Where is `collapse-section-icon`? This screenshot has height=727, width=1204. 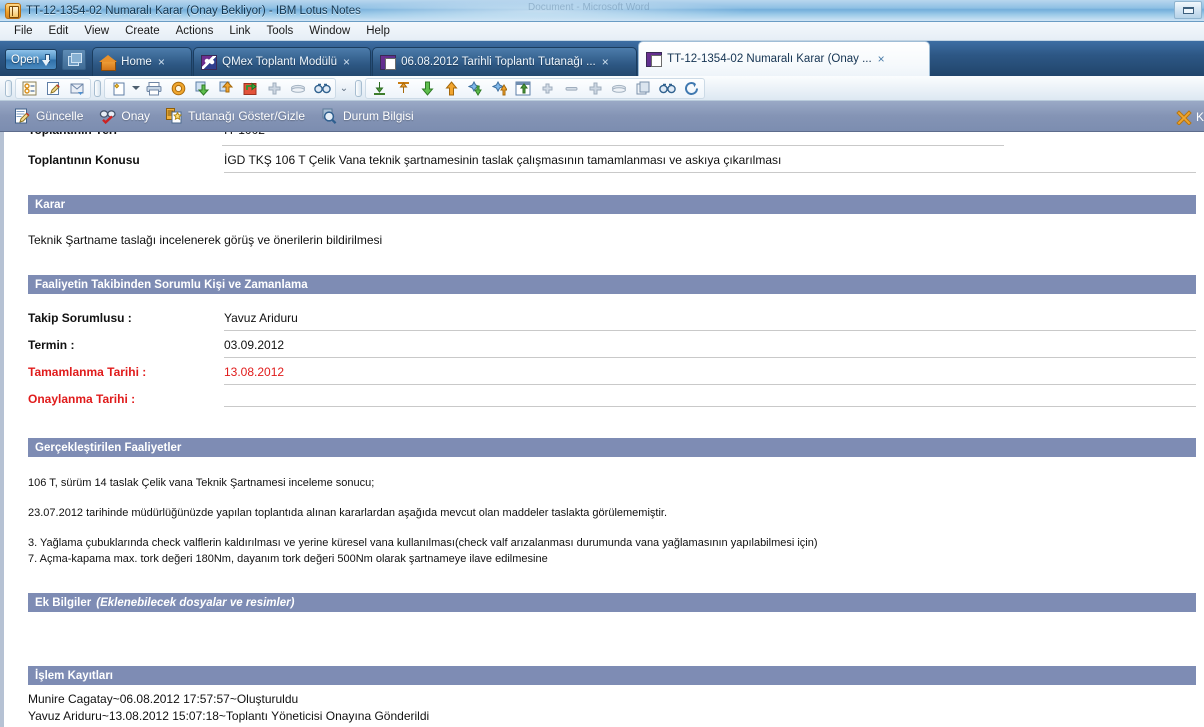
collapse-section-icon is located at coordinates (619, 88).